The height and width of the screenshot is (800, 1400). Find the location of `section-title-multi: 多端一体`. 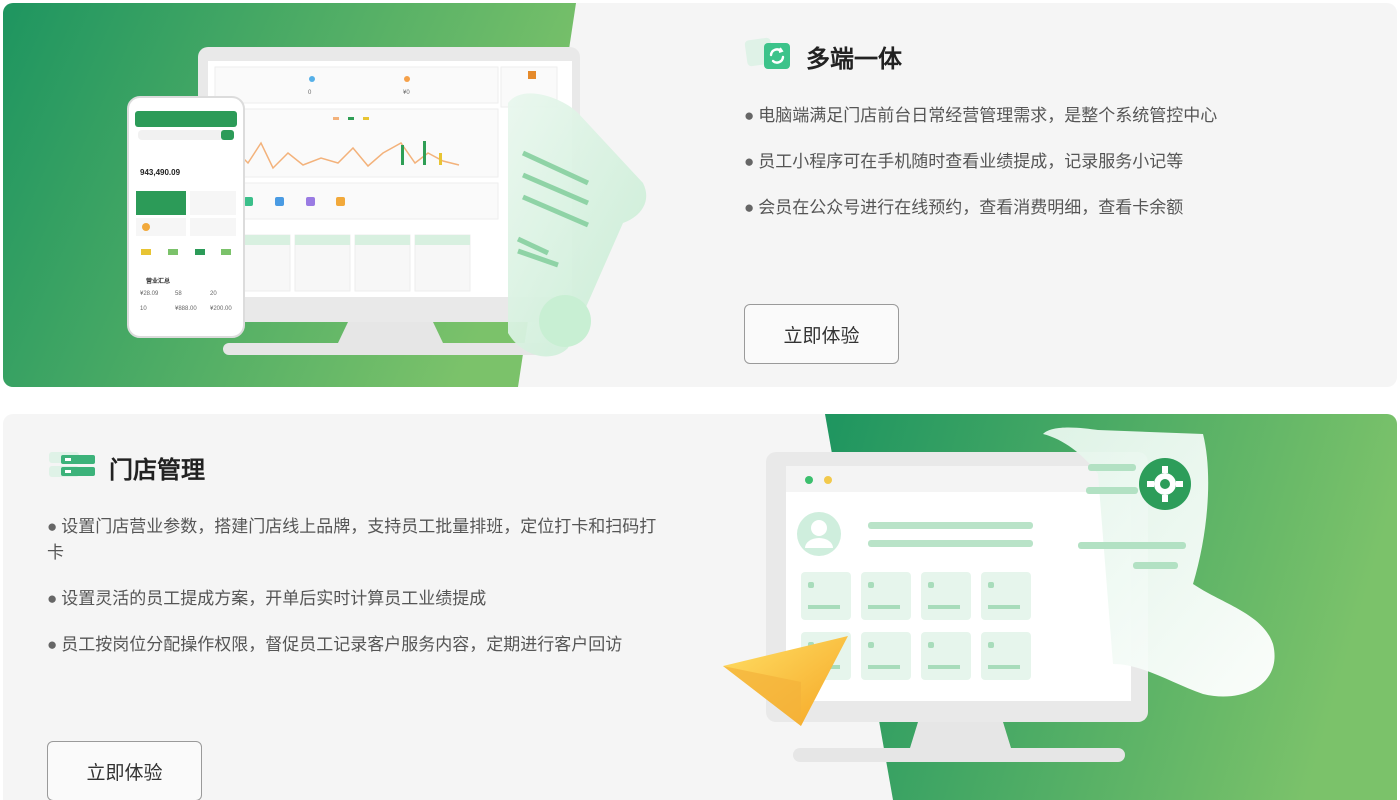

section-title-multi: 多端一体 is located at coordinates (823, 56).